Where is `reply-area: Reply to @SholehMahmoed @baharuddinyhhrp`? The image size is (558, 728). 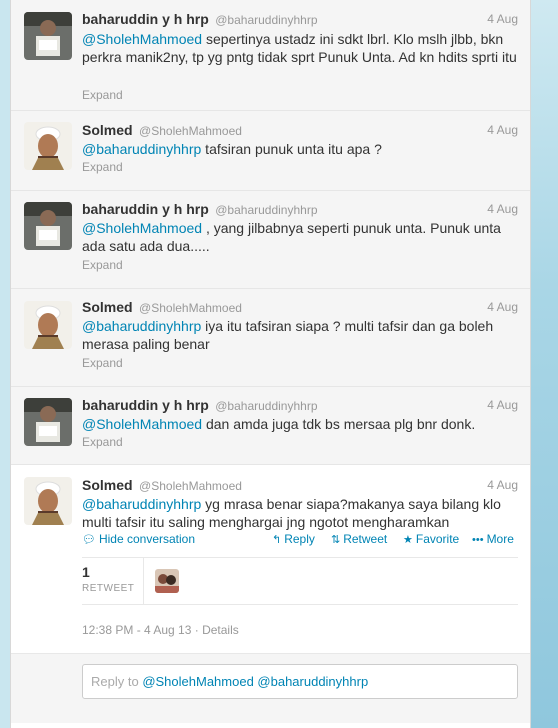 reply-area: Reply to @SholehMahmoed @baharuddinyhhrp is located at coordinates (270, 688).